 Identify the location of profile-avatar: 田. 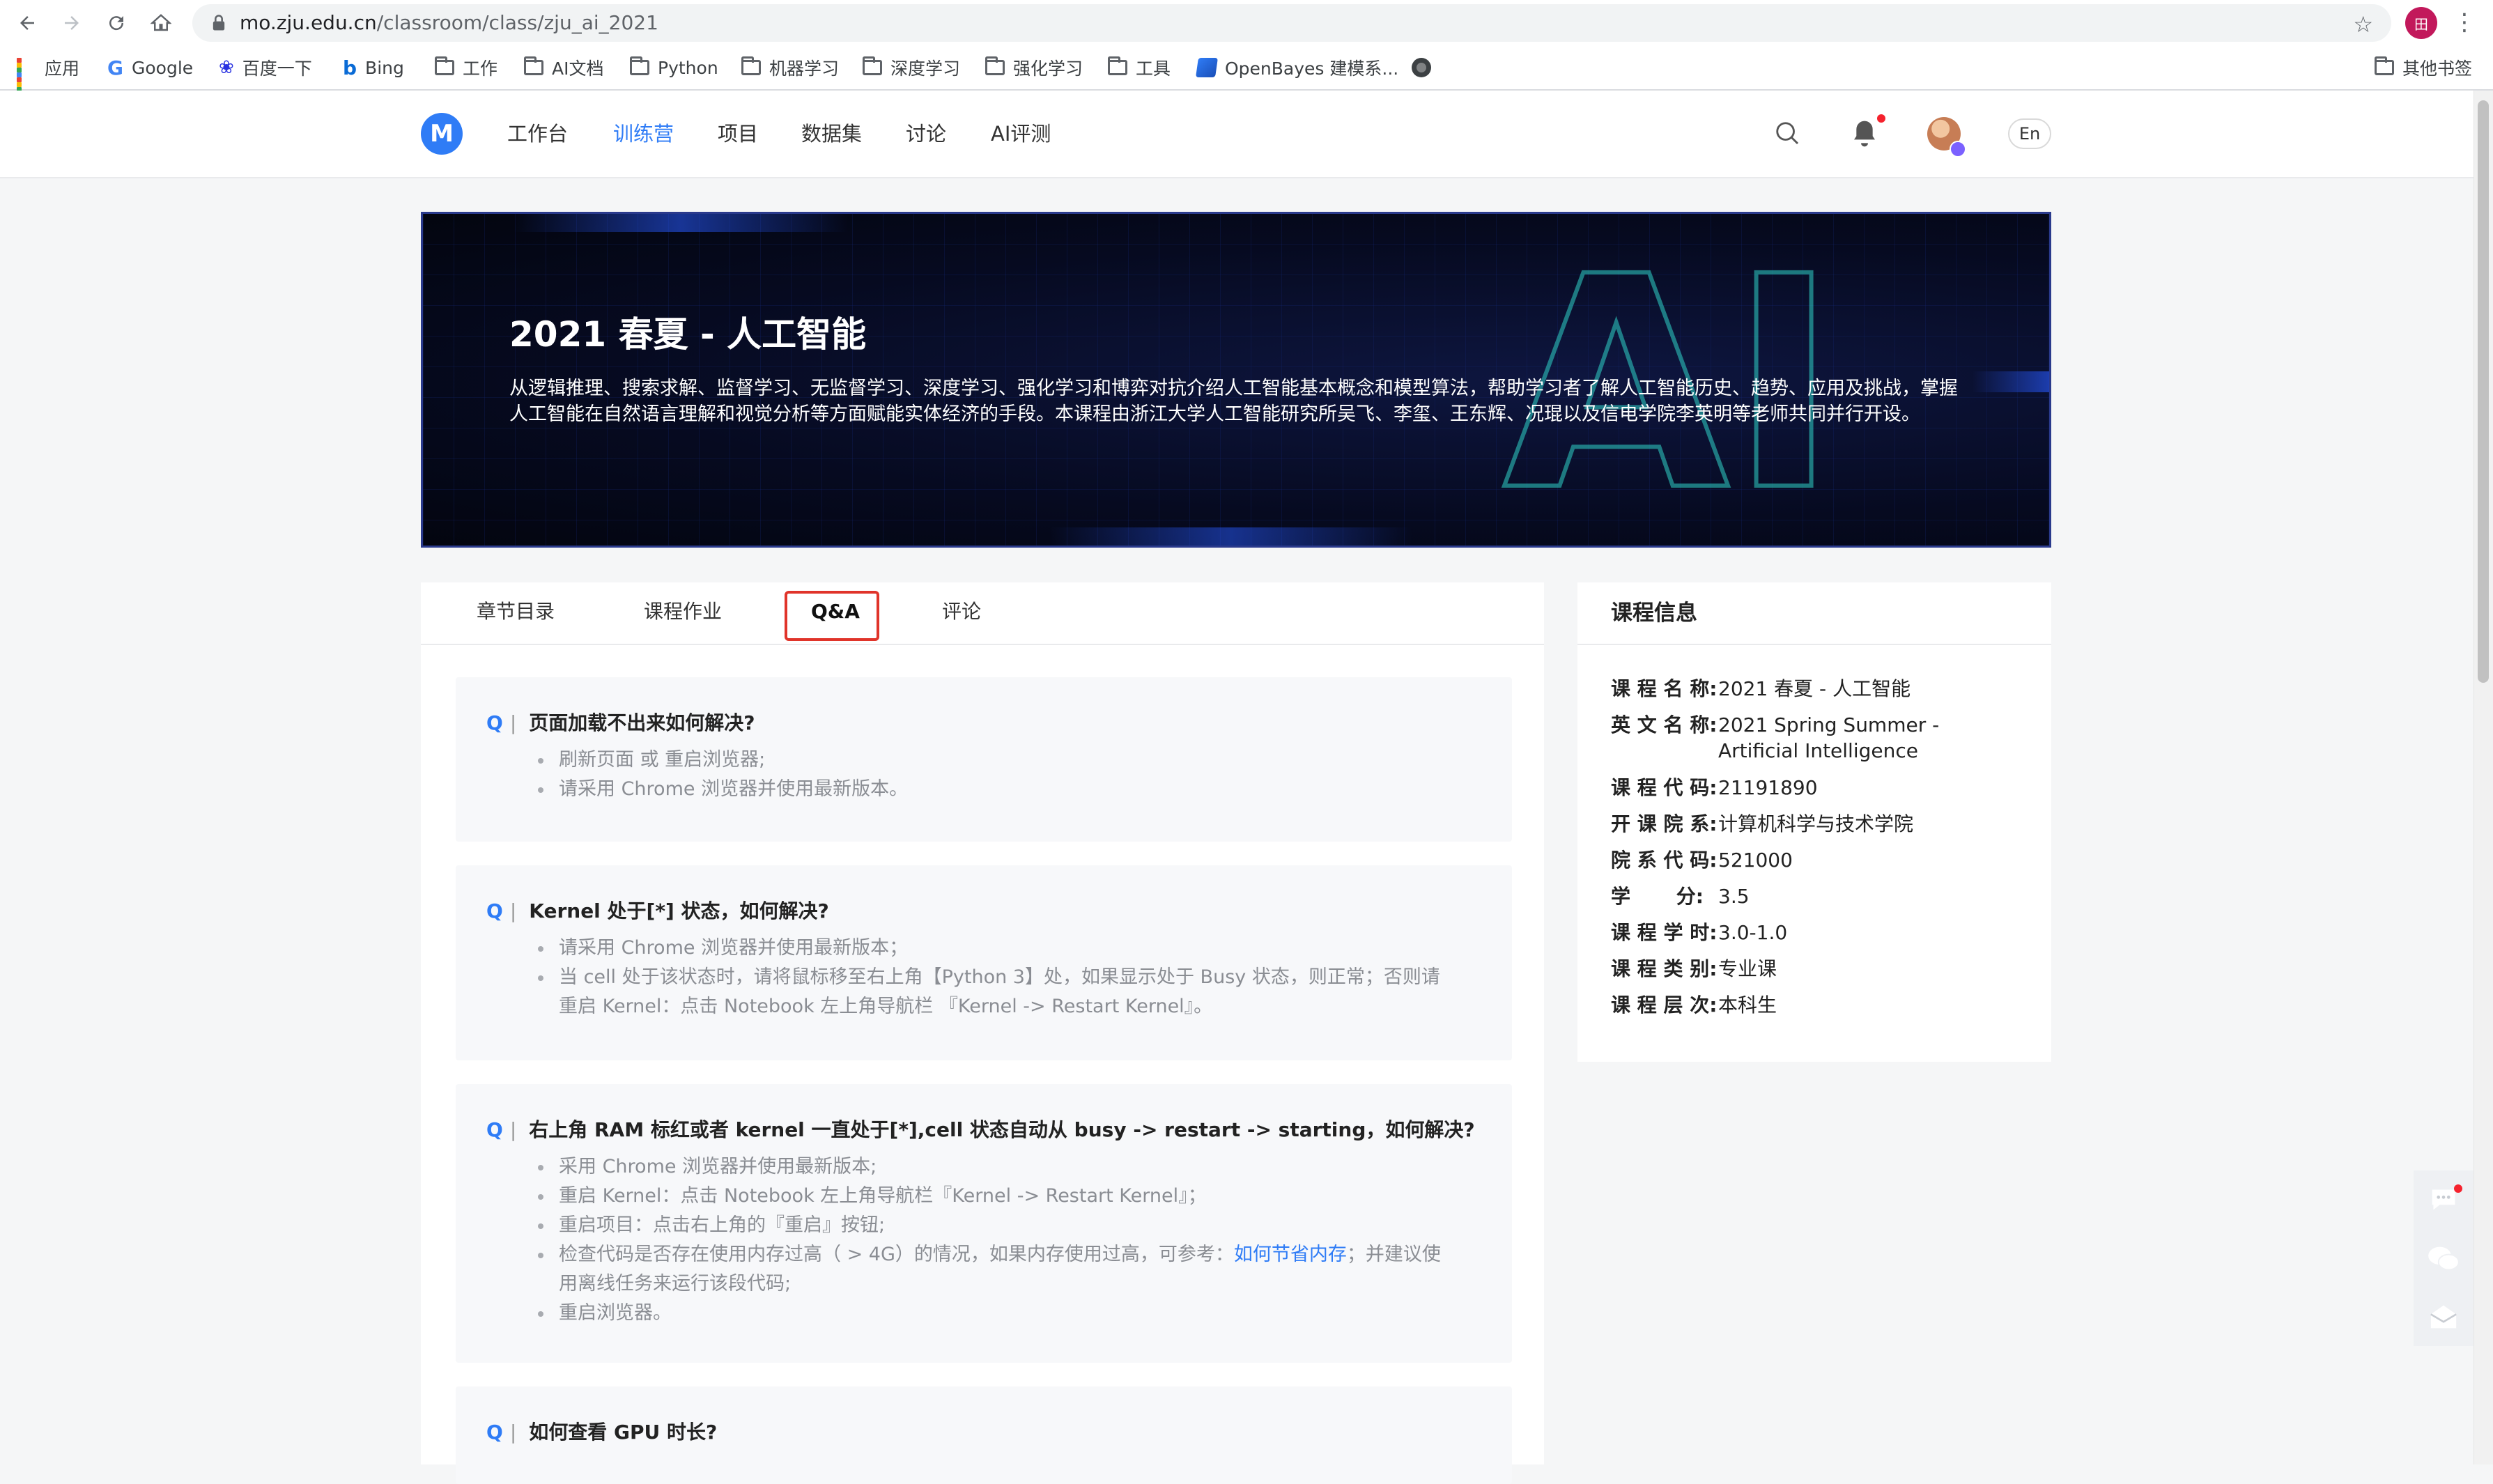
(2421, 23).